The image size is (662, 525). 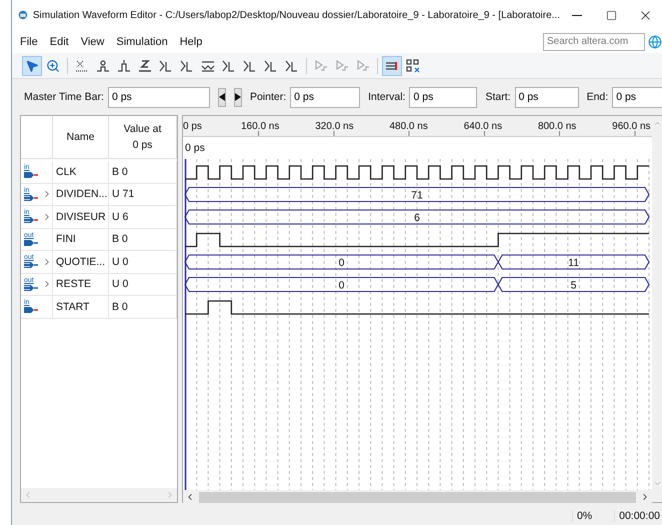 I want to click on minimize-icon, so click(x=577, y=15).